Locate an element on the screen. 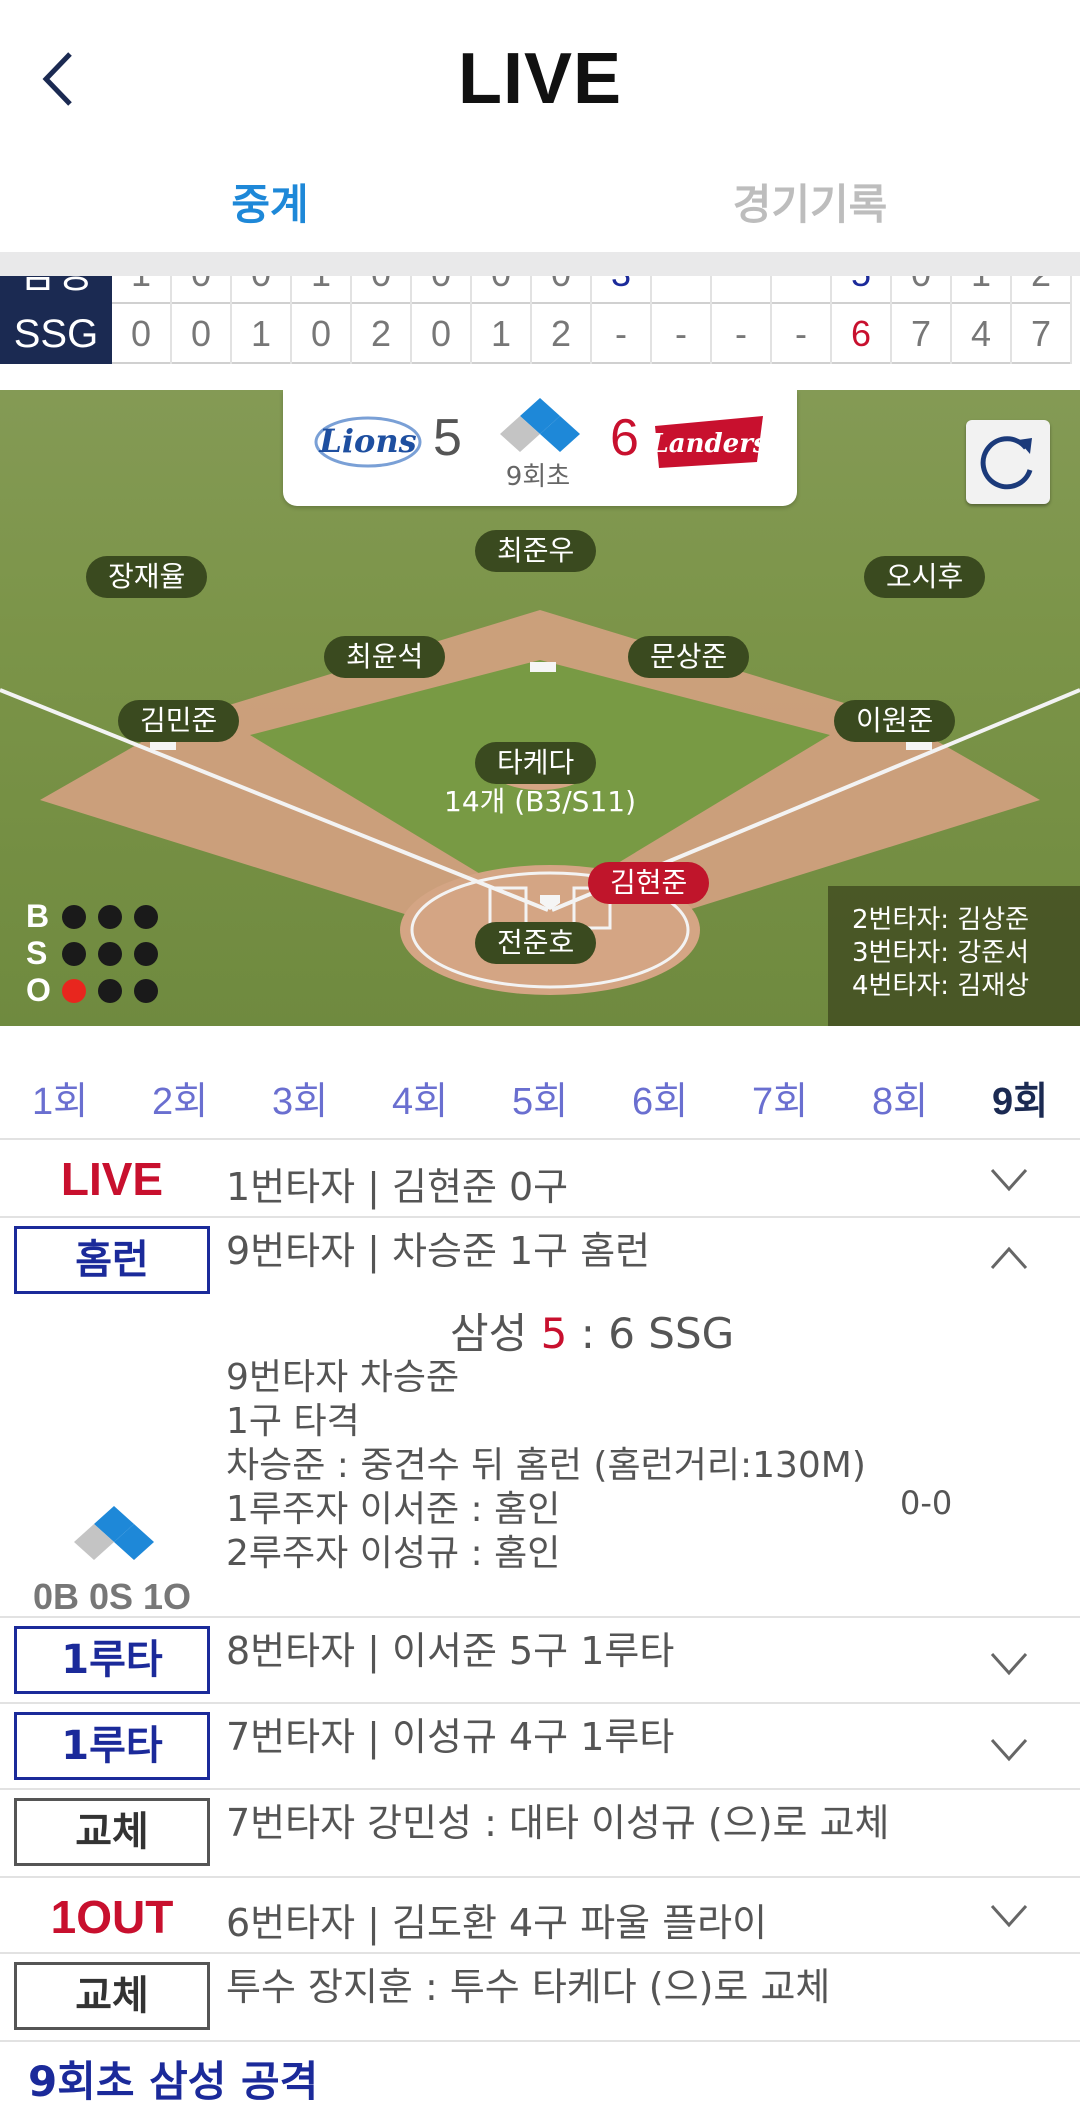 The image size is (1080, 2109). play-text: 7번타자 | 이성규 4구 1루타 is located at coordinates (450, 1737).